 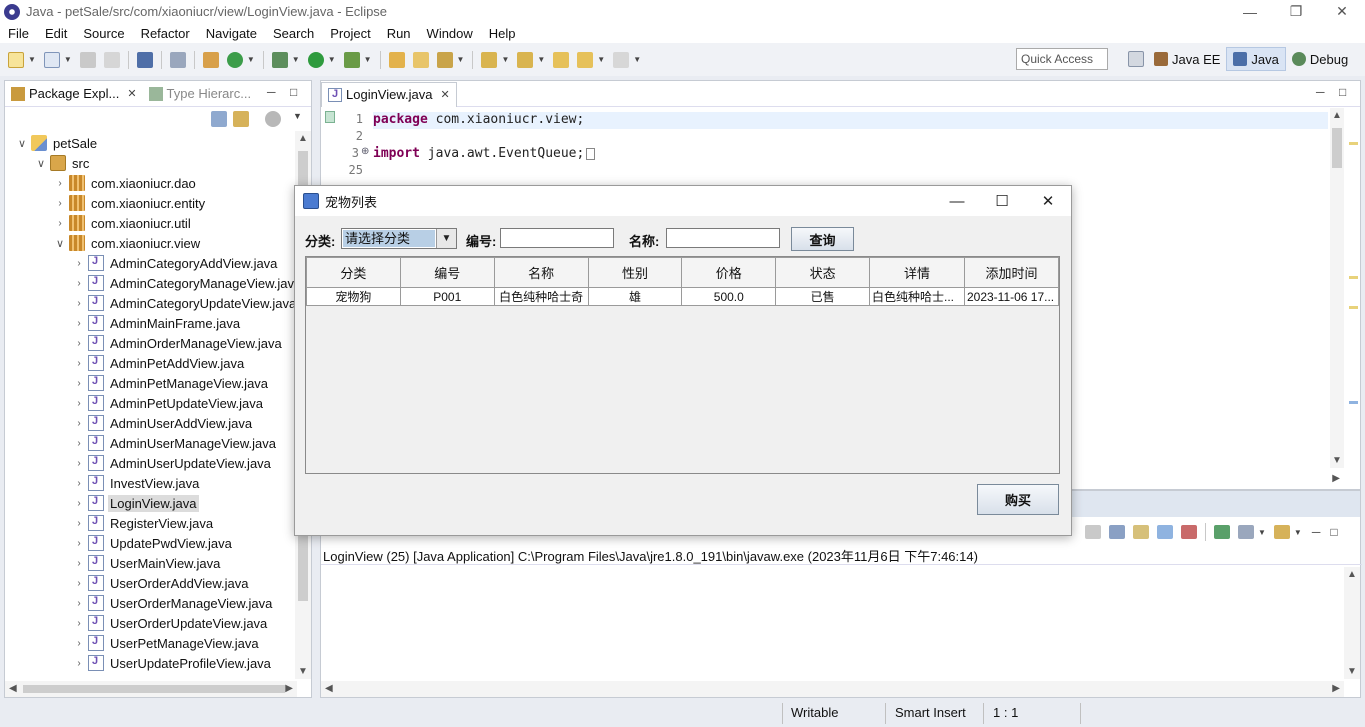 I want to click on menu-refactor: Refactor, so click(x=165, y=33).